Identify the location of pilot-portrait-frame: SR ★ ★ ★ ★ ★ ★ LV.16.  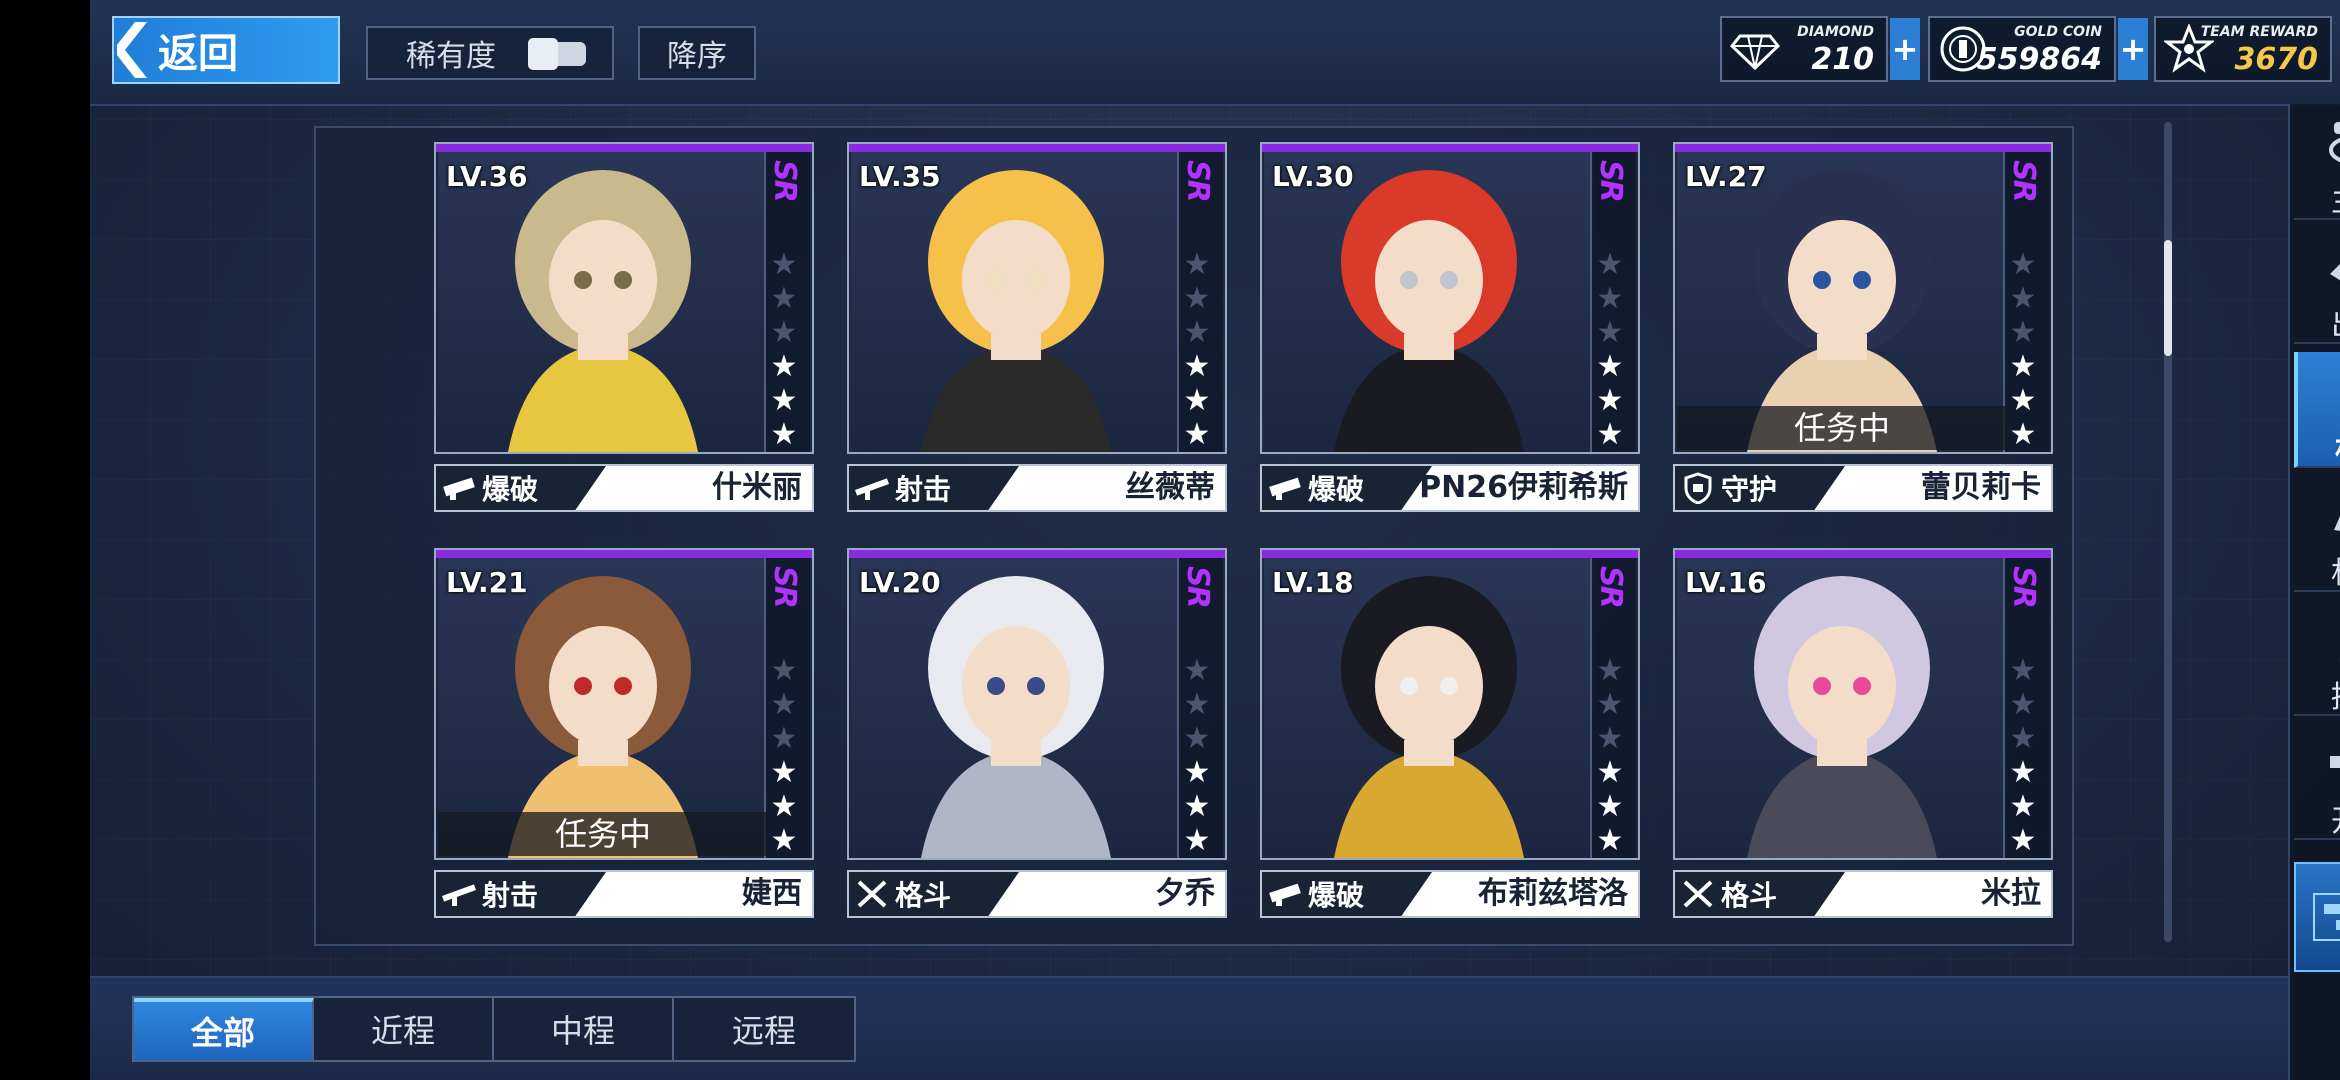
(1863, 704).